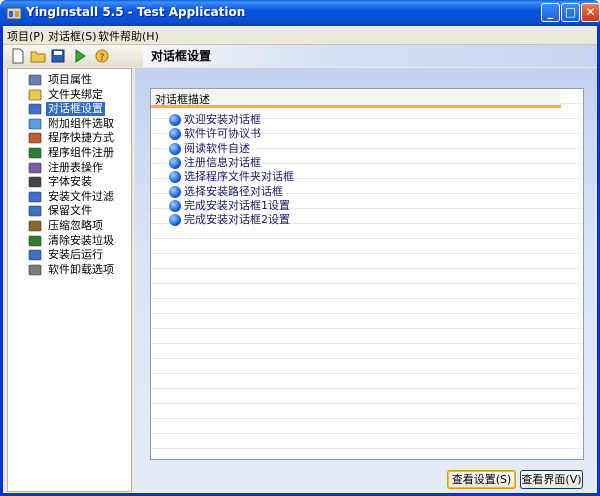  What do you see at coordinates (233, 191) in the screenshot?
I see `list-item-label: 选择安装路径对话框` at bounding box center [233, 191].